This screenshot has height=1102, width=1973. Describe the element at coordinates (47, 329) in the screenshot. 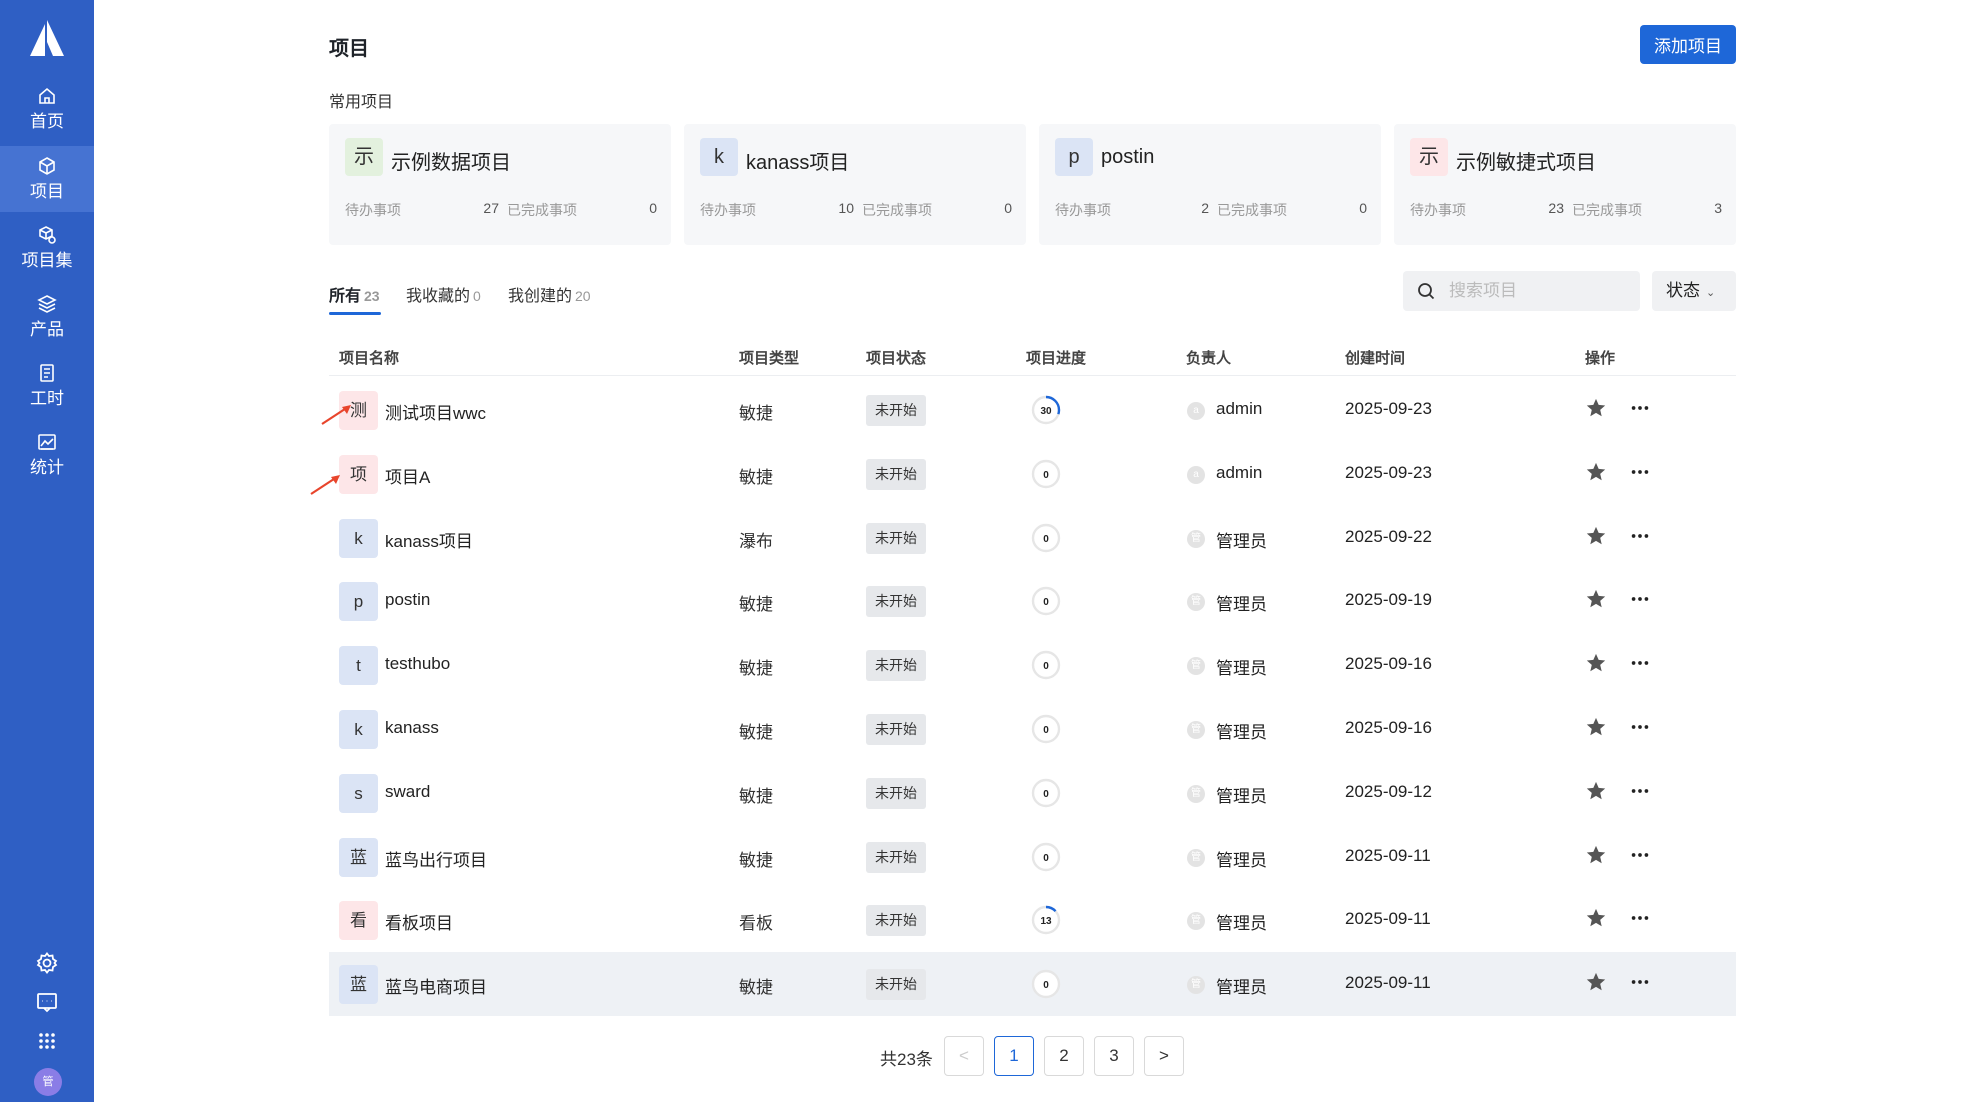

I see `sidebar-item-label: 产品` at that location.